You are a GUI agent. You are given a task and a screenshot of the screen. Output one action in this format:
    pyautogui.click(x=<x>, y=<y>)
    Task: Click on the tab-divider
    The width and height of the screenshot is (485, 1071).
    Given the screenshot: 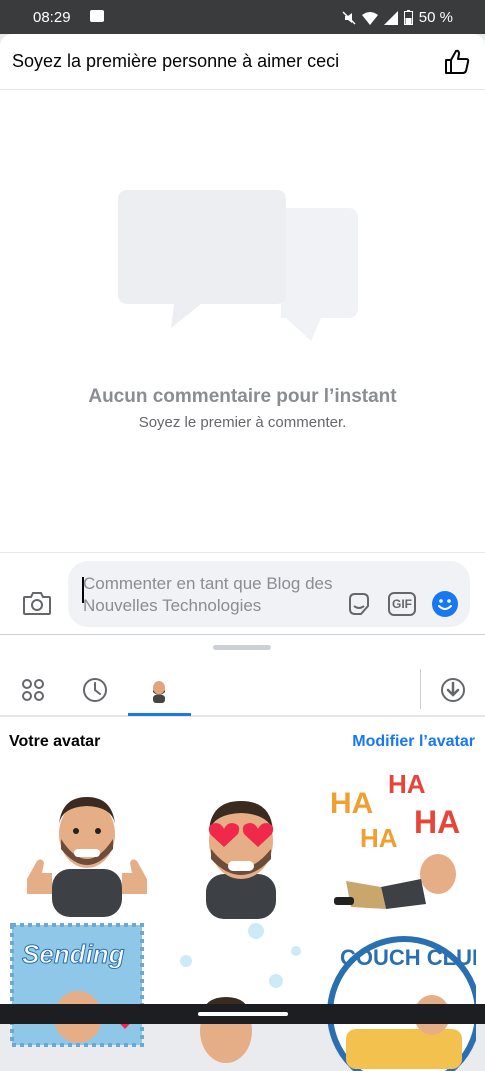 What is the action you would take?
    pyautogui.click(x=420, y=689)
    